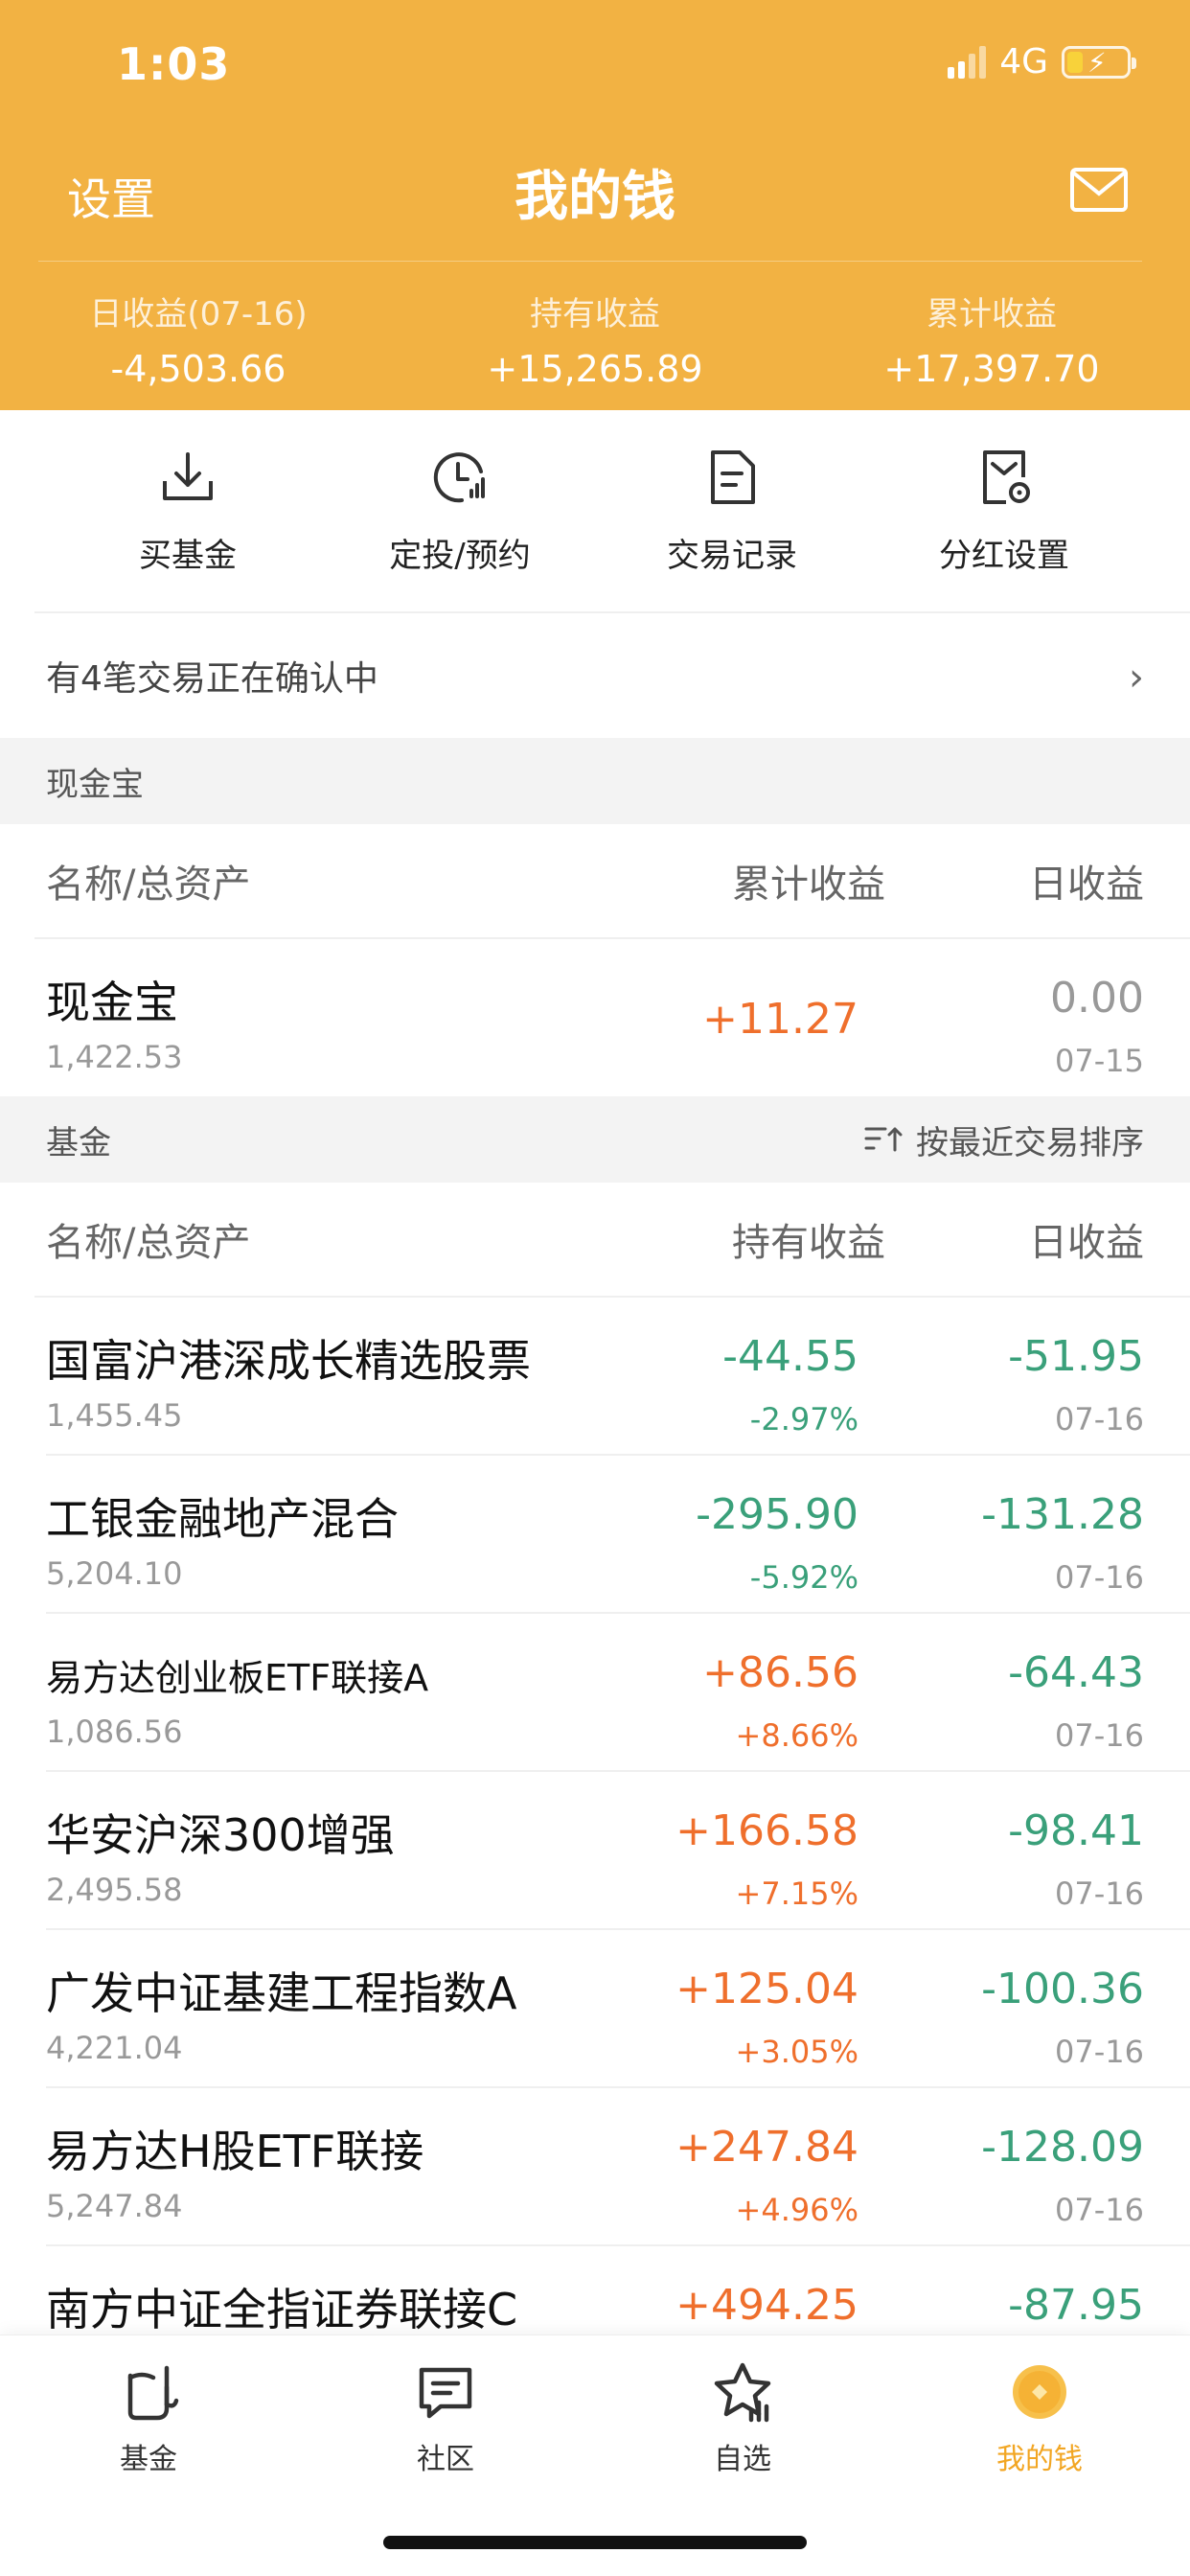  What do you see at coordinates (595, 1139) in the screenshot?
I see `fund-section-header: 基金 按最近交易排序` at bounding box center [595, 1139].